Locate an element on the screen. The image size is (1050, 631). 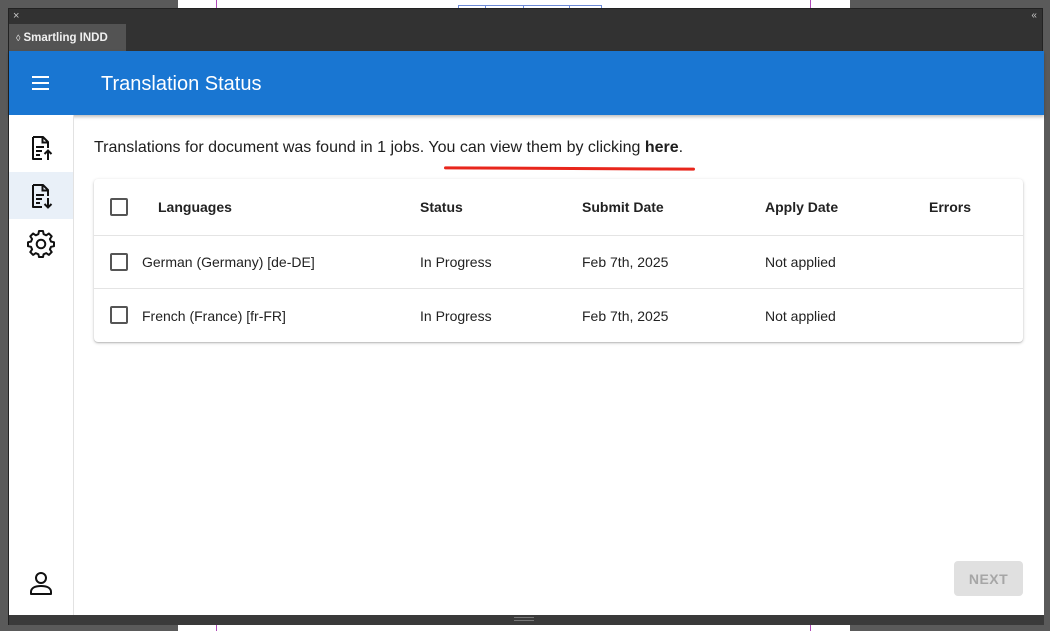
nav-upload-document is located at coordinates (41, 147).